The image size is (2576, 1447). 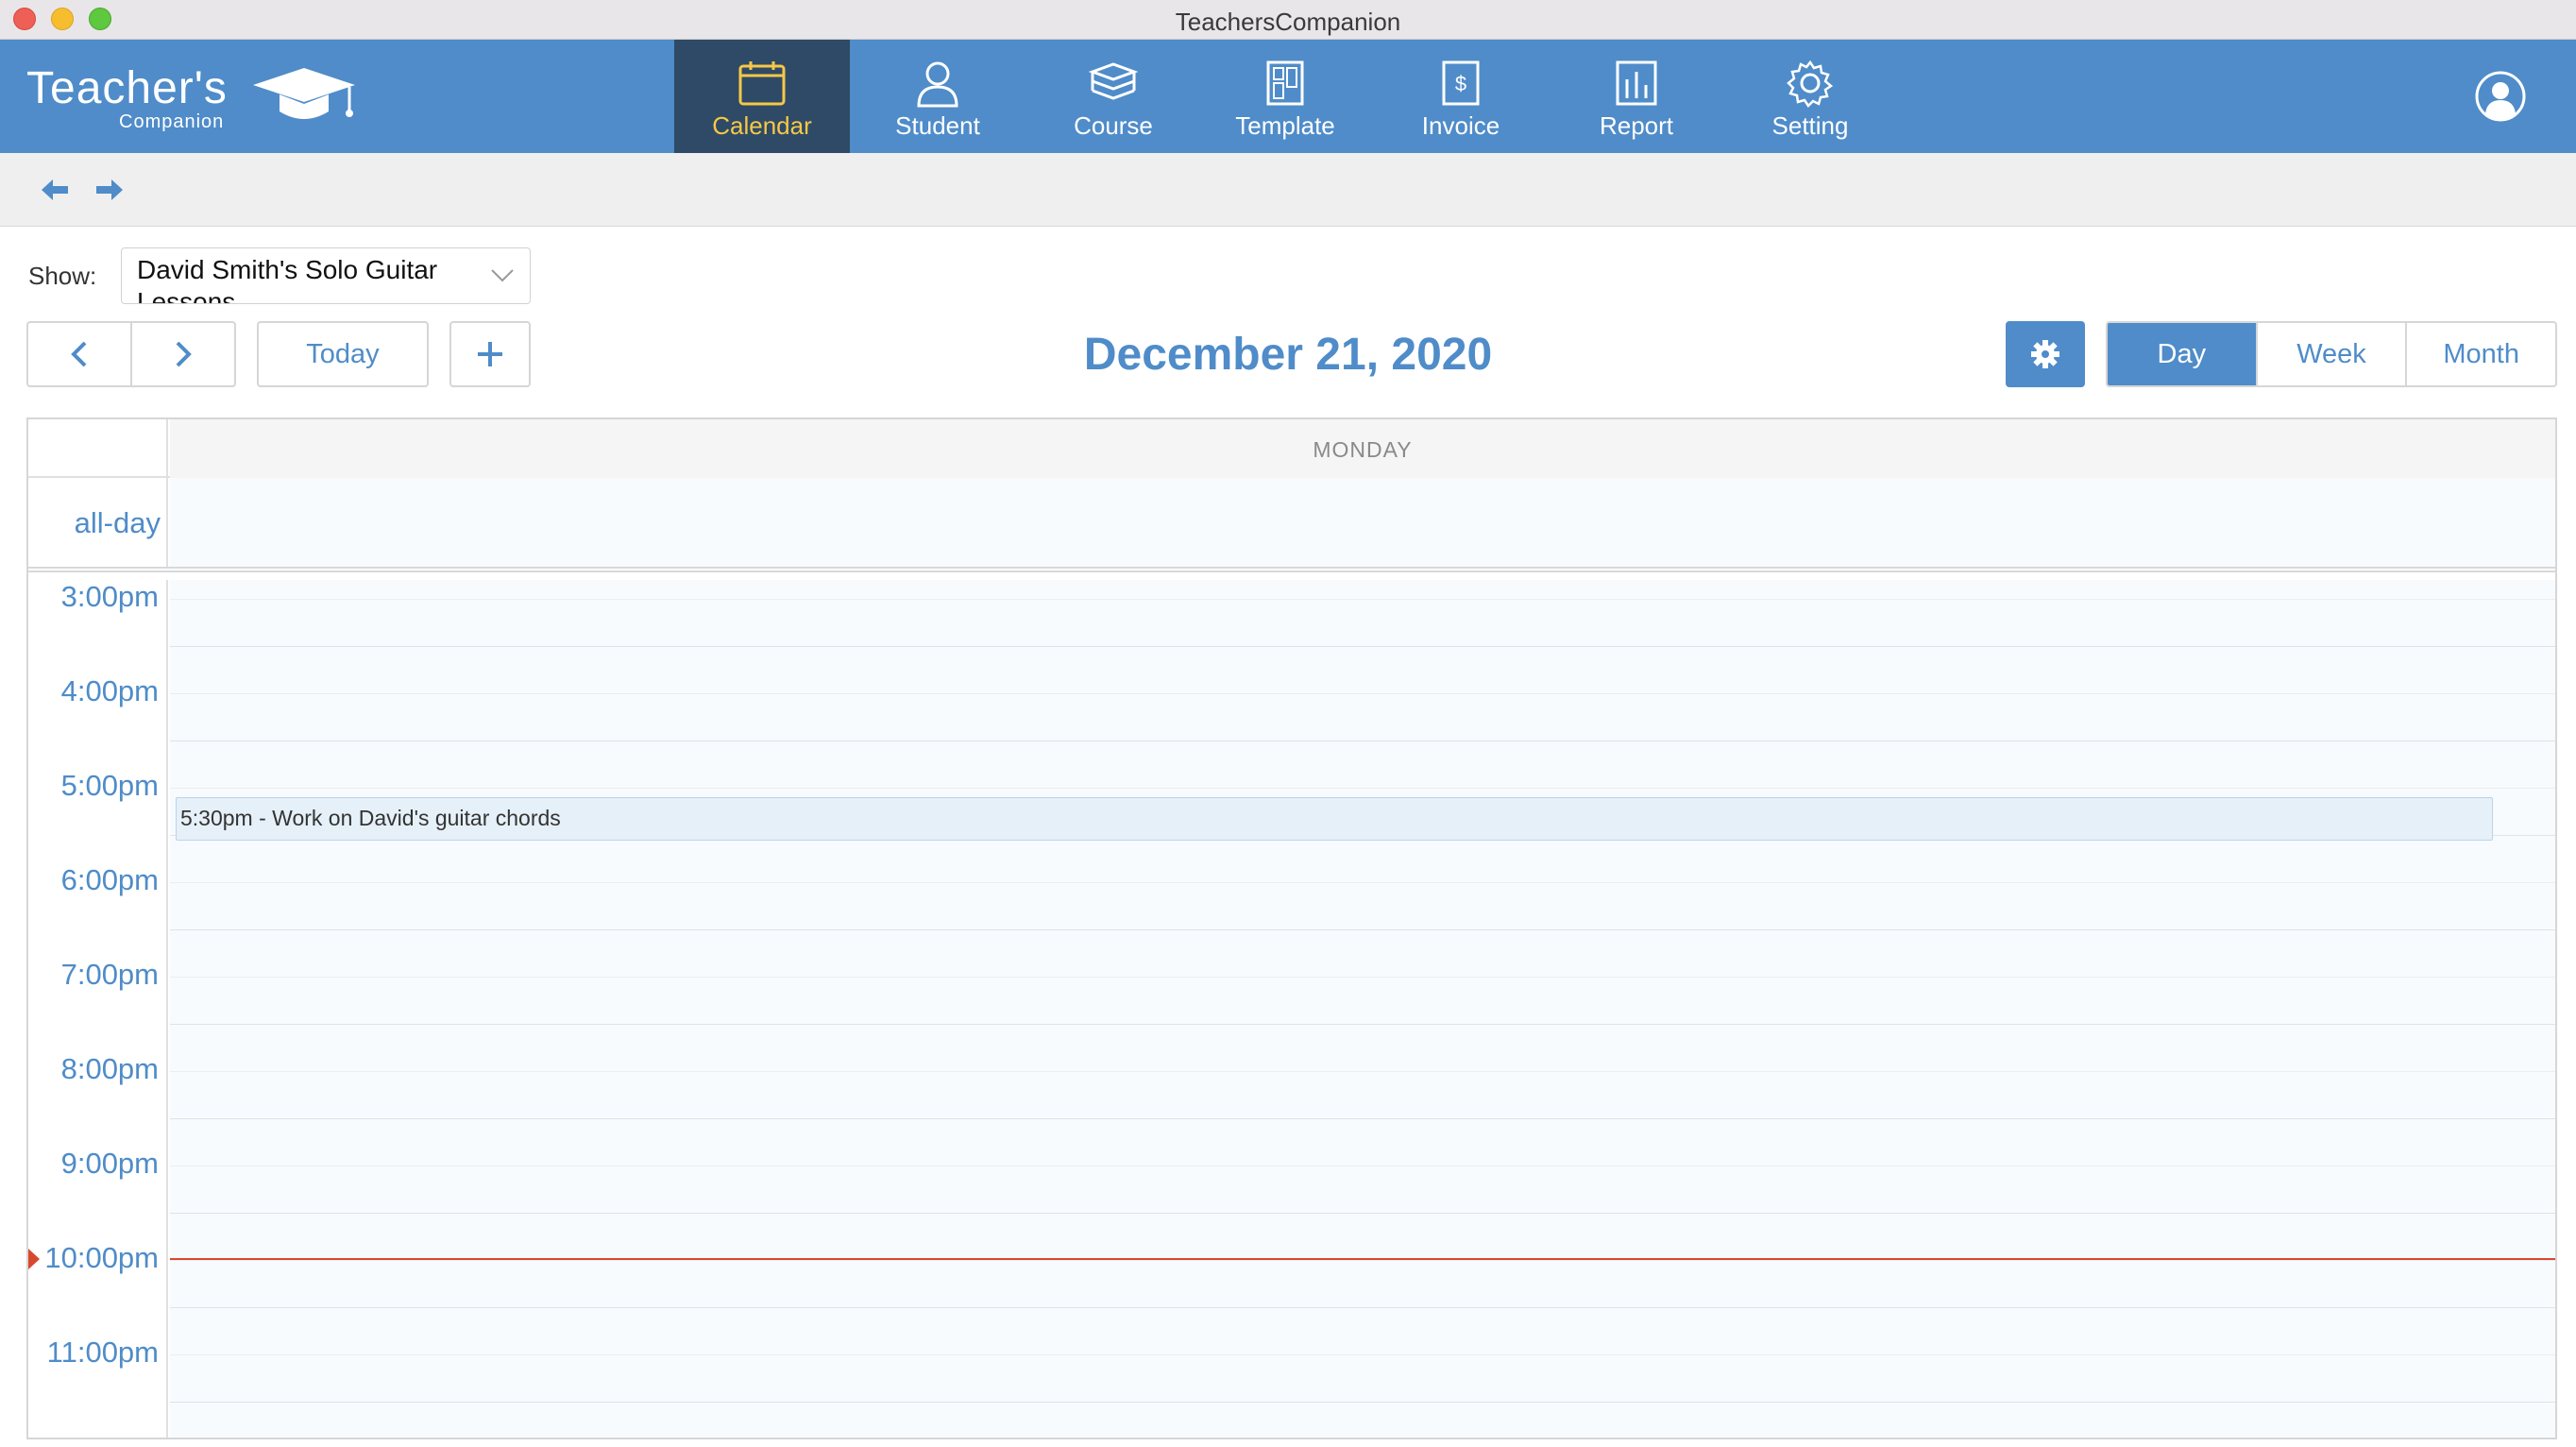 I want to click on logo-subtitle: Companion, so click(x=172, y=121).